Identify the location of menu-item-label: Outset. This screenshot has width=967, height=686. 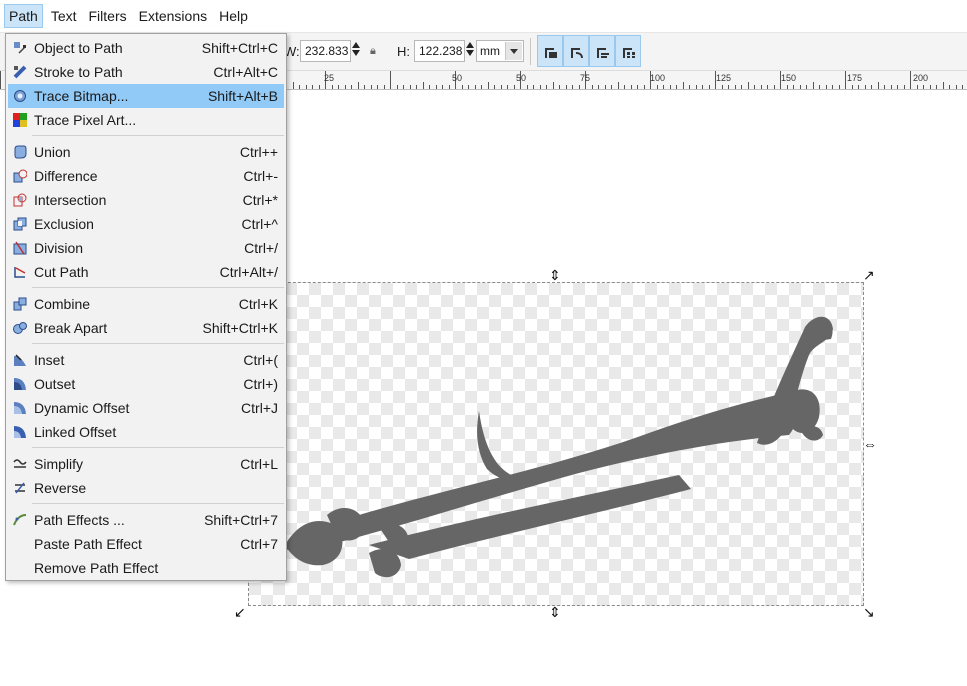
(55, 384).